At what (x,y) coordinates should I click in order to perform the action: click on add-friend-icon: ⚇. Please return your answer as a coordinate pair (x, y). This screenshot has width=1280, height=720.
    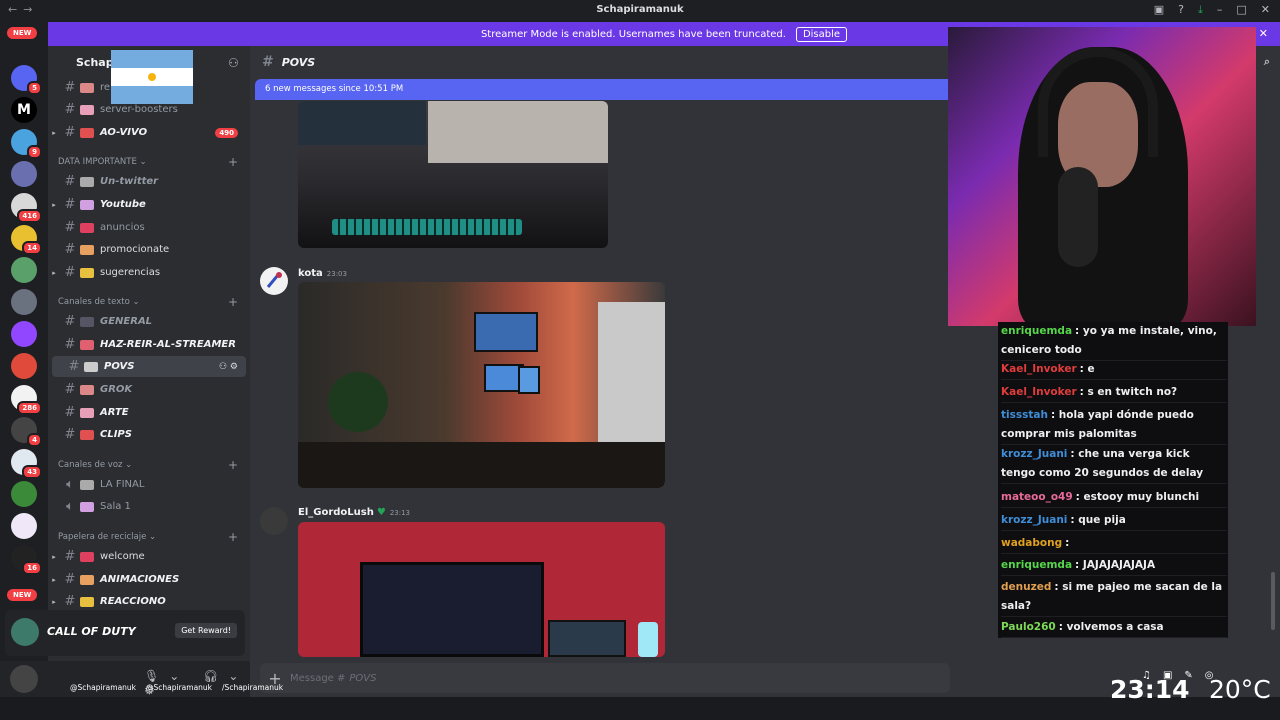
    Looking at the image, I should click on (233, 63).